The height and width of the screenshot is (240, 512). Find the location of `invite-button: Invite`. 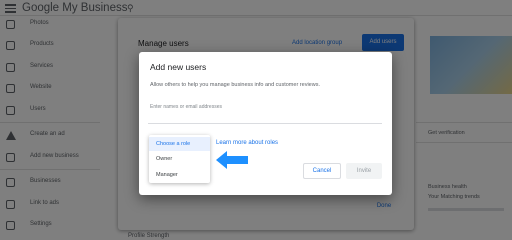

invite-button: Invite is located at coordinates (364, 171).